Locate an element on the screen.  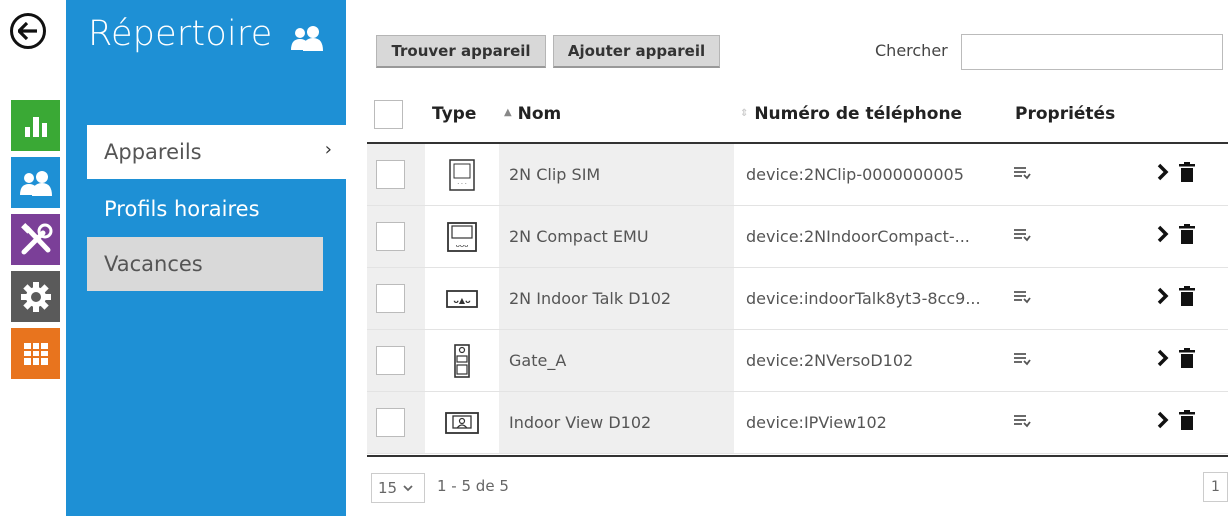
type-cell: · · · is located at coordinates (462, 174).